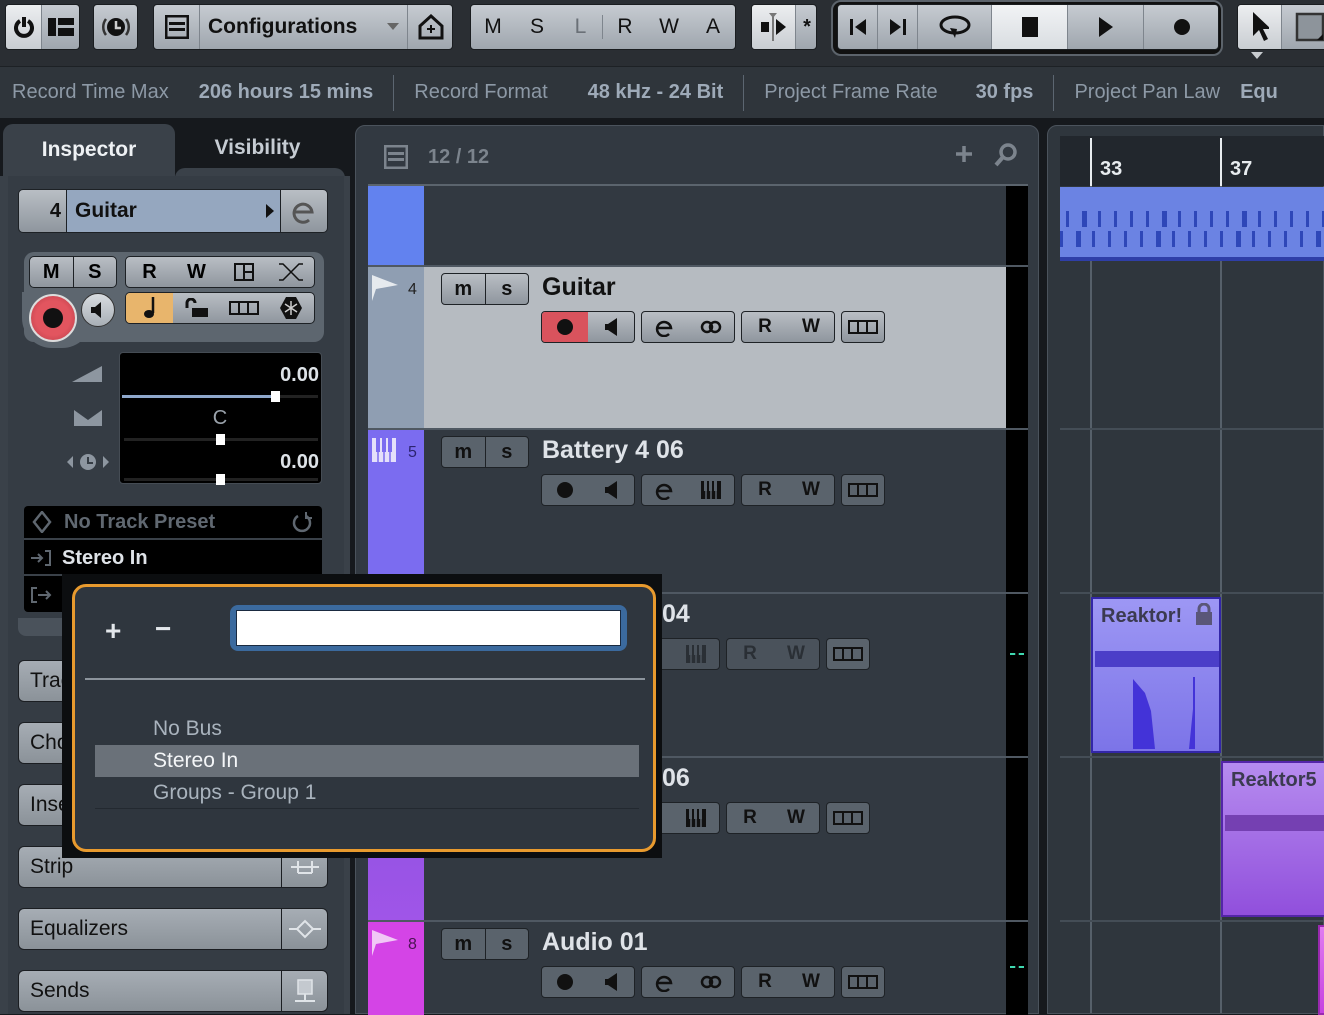 This screenshot has height=1015, width=1324. I want to click on track-preset-row: No Track Preset, so click(173, 523).